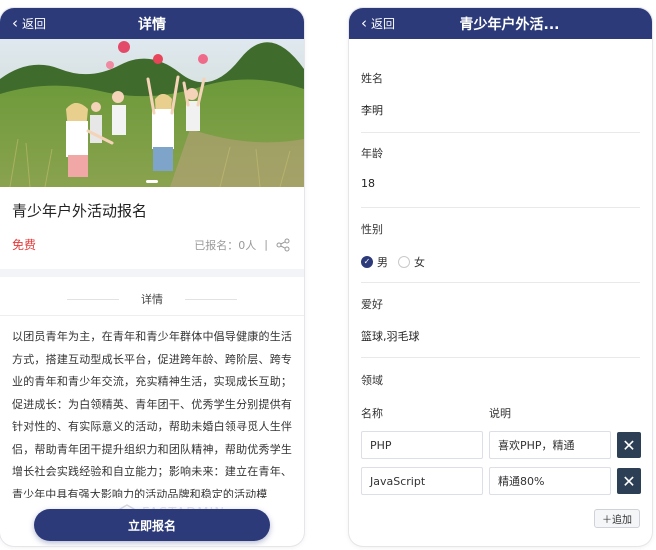  Describe the element at coordinates (372, 304) in the screenshot. I see `hobby-label: 爱好` at that location.